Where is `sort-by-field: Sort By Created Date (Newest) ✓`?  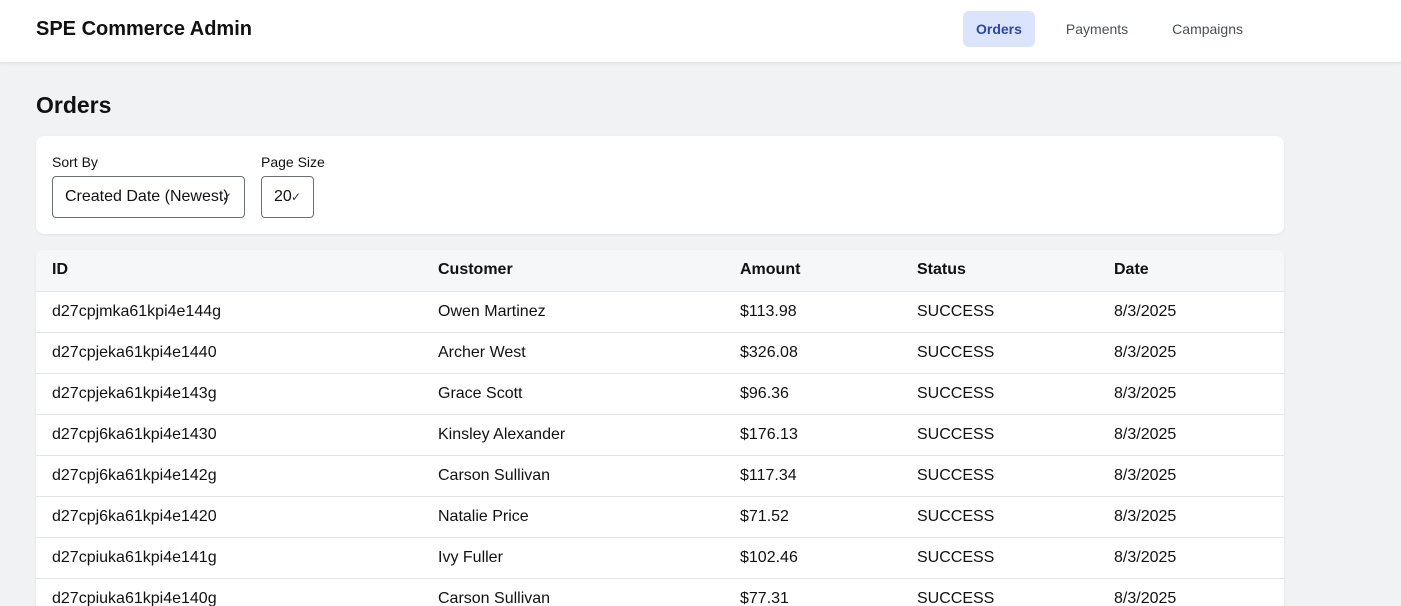
sort-by-field: Sort By Created Date (Newest) ✓ is located at coordinates (148, 186).